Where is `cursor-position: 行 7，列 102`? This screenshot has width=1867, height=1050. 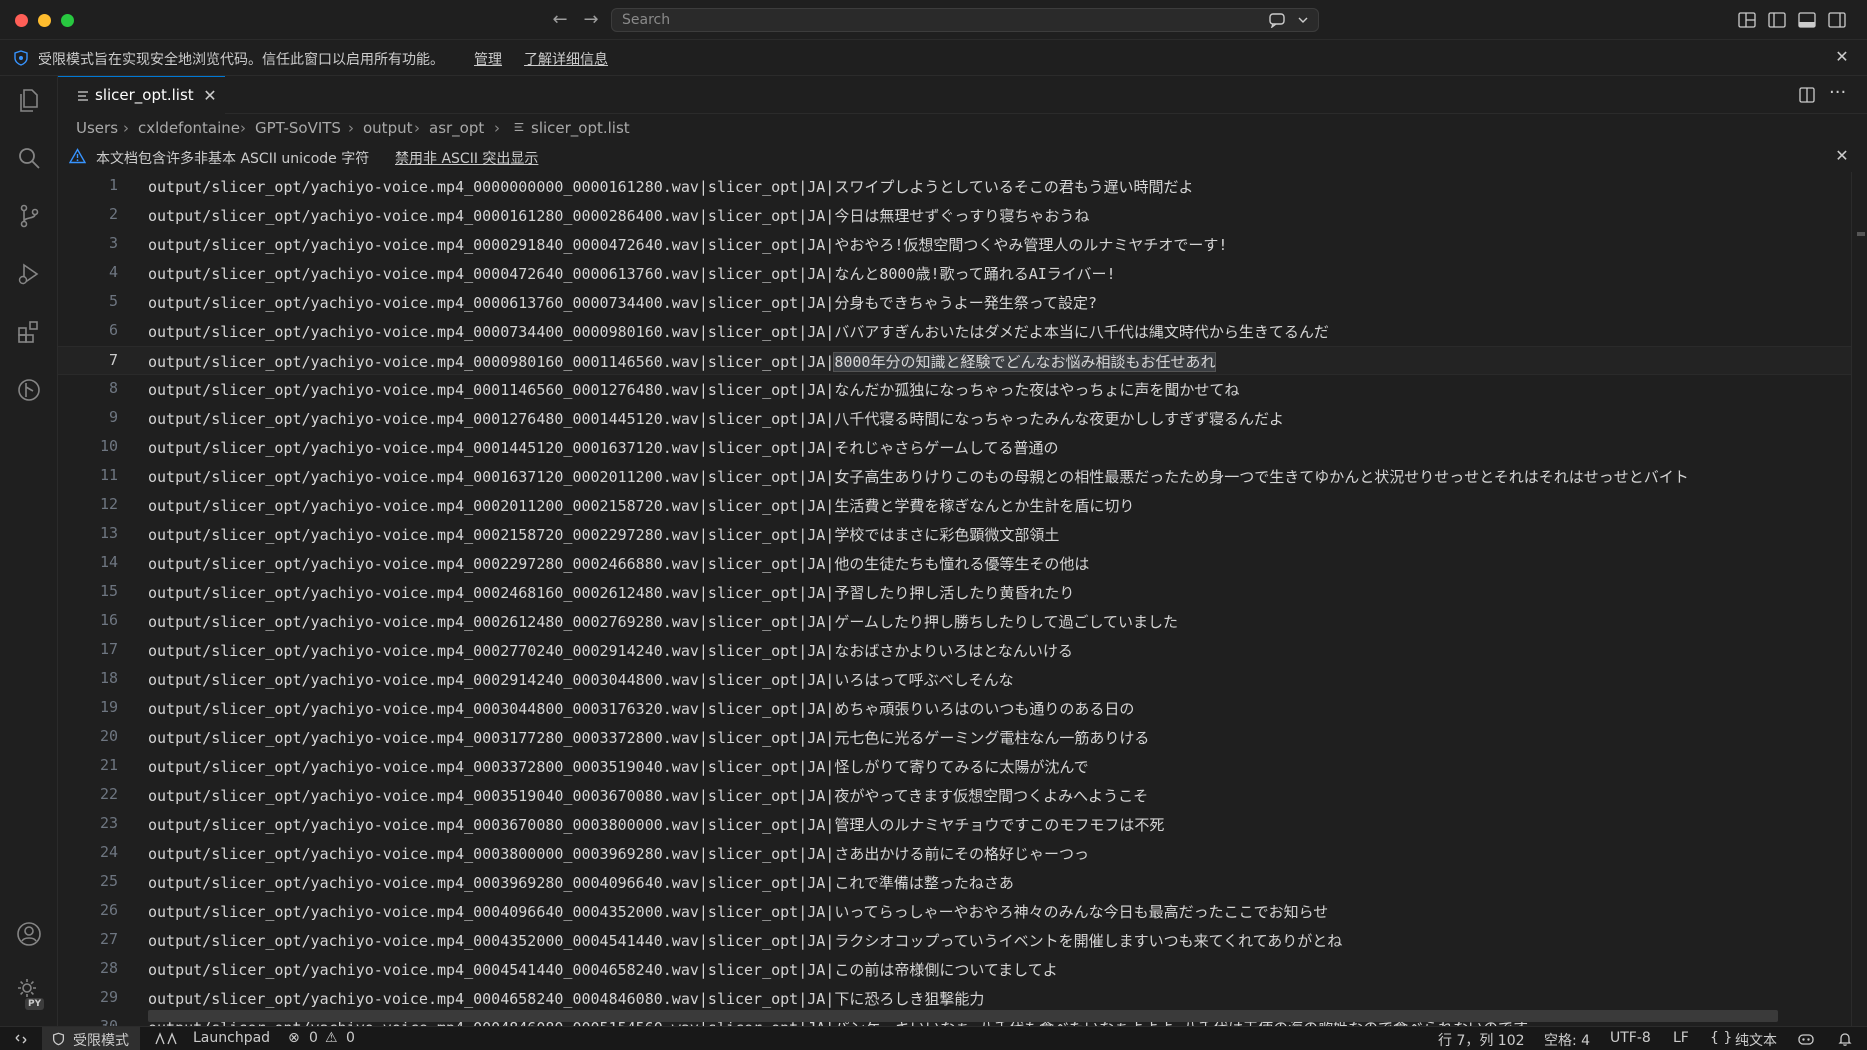
cursor-position: 行 7，列 102 is located at coordinates (1481, 1040).